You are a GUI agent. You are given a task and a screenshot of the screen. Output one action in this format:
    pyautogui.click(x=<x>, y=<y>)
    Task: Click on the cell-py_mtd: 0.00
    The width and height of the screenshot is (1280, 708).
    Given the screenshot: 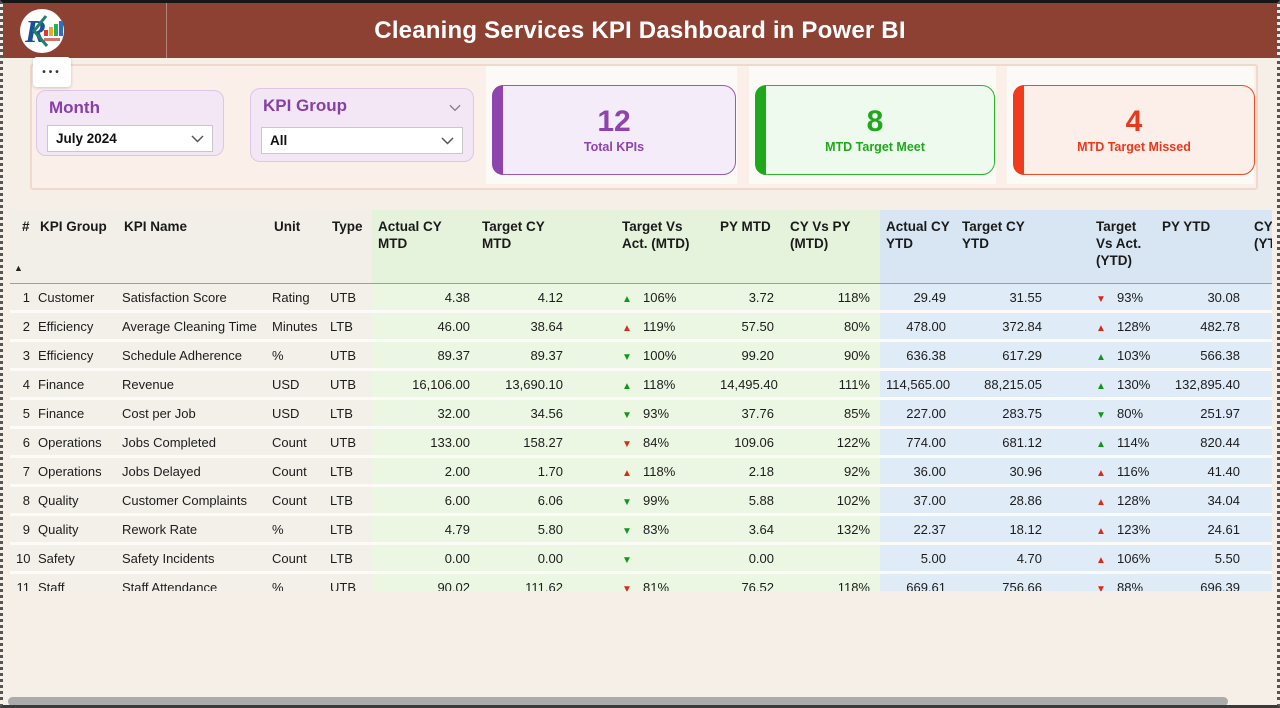 What is the action you would take?
    pyautogui.click(x=749, y=559)
    